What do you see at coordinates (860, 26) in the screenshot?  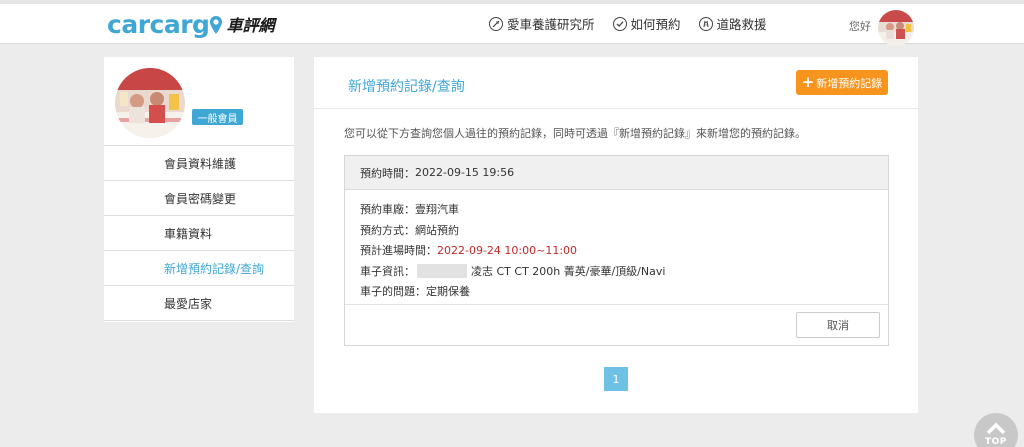 I see `greeting-text: 您好` at bounding box center [860, 26].